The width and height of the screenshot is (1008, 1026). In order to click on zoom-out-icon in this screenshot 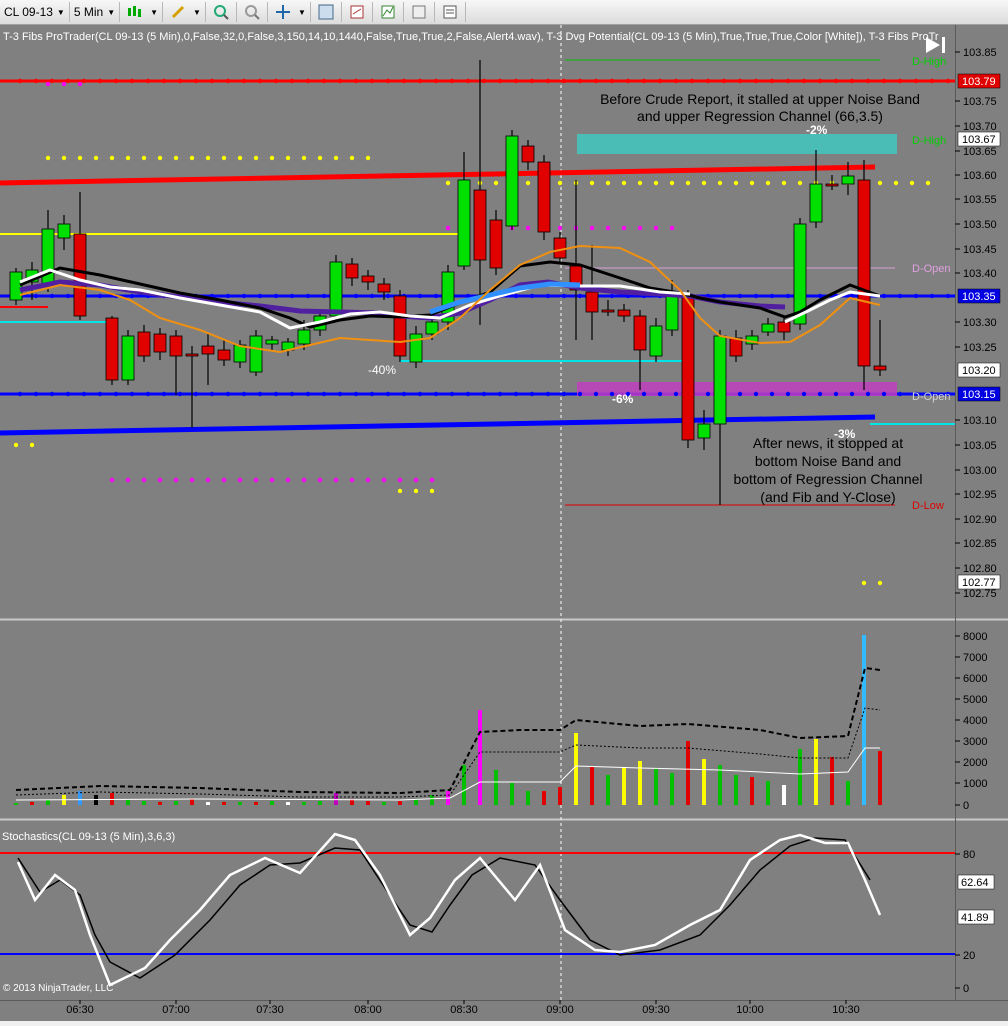, I will do `click(252, 12)`.